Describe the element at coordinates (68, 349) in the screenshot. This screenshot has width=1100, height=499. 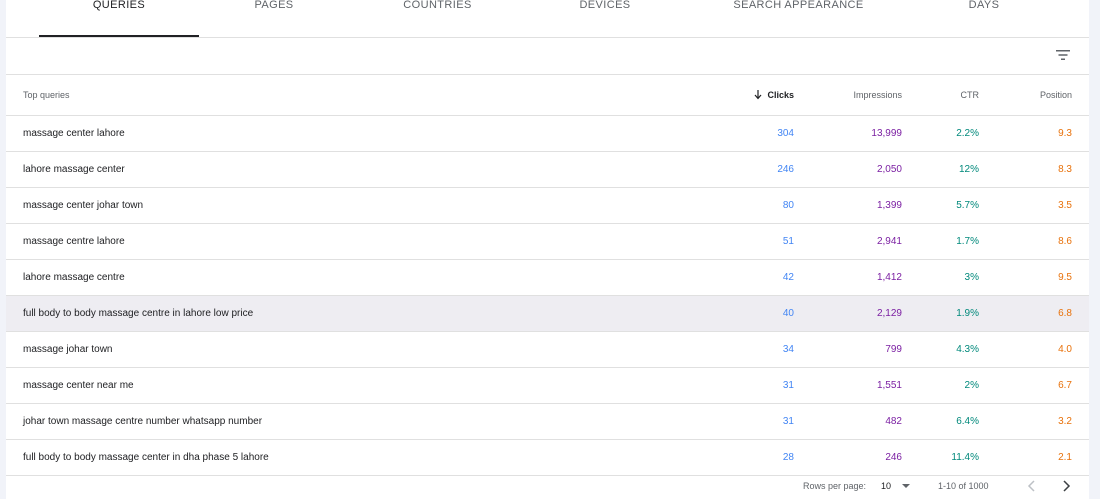
I see `query-cell: massage johar town` at that location.